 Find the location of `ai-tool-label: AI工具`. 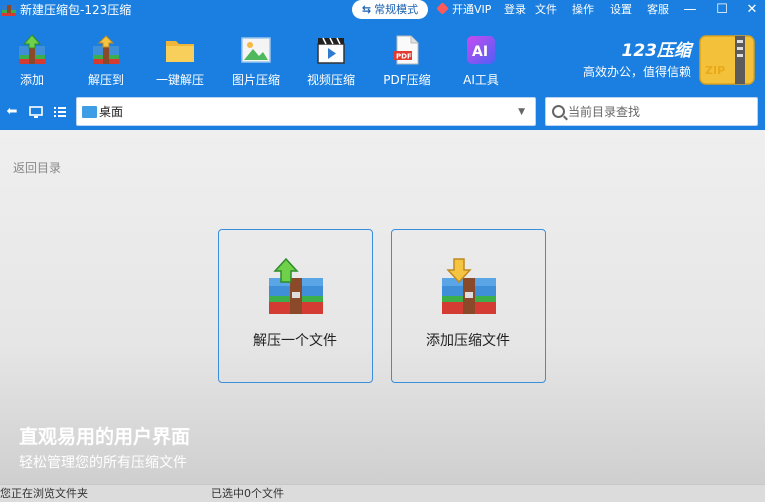

ai-tool-label: AI工具 is located at coordinates (481, 80).